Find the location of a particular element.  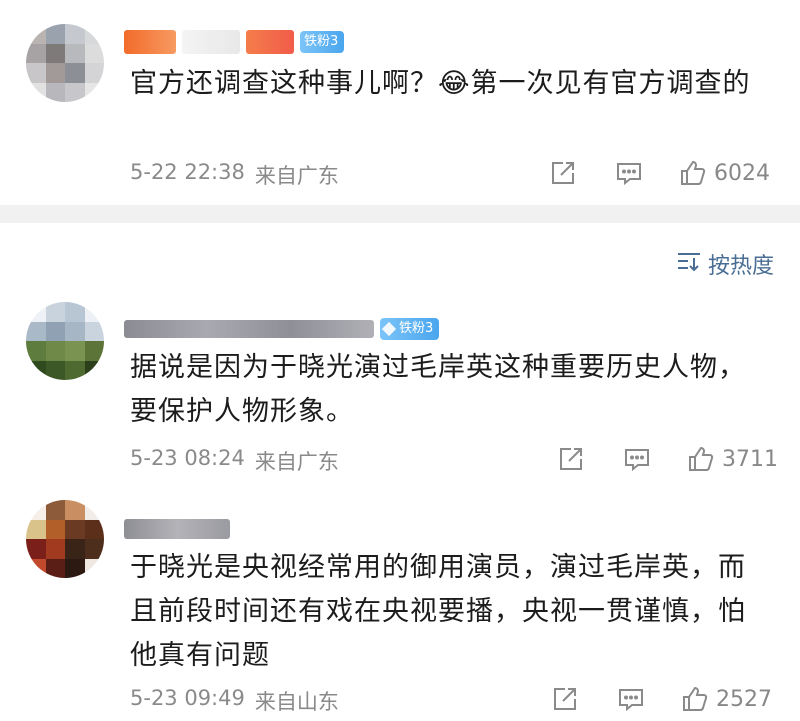

comment-actions: 3711 is located at coordinates (667, 459).